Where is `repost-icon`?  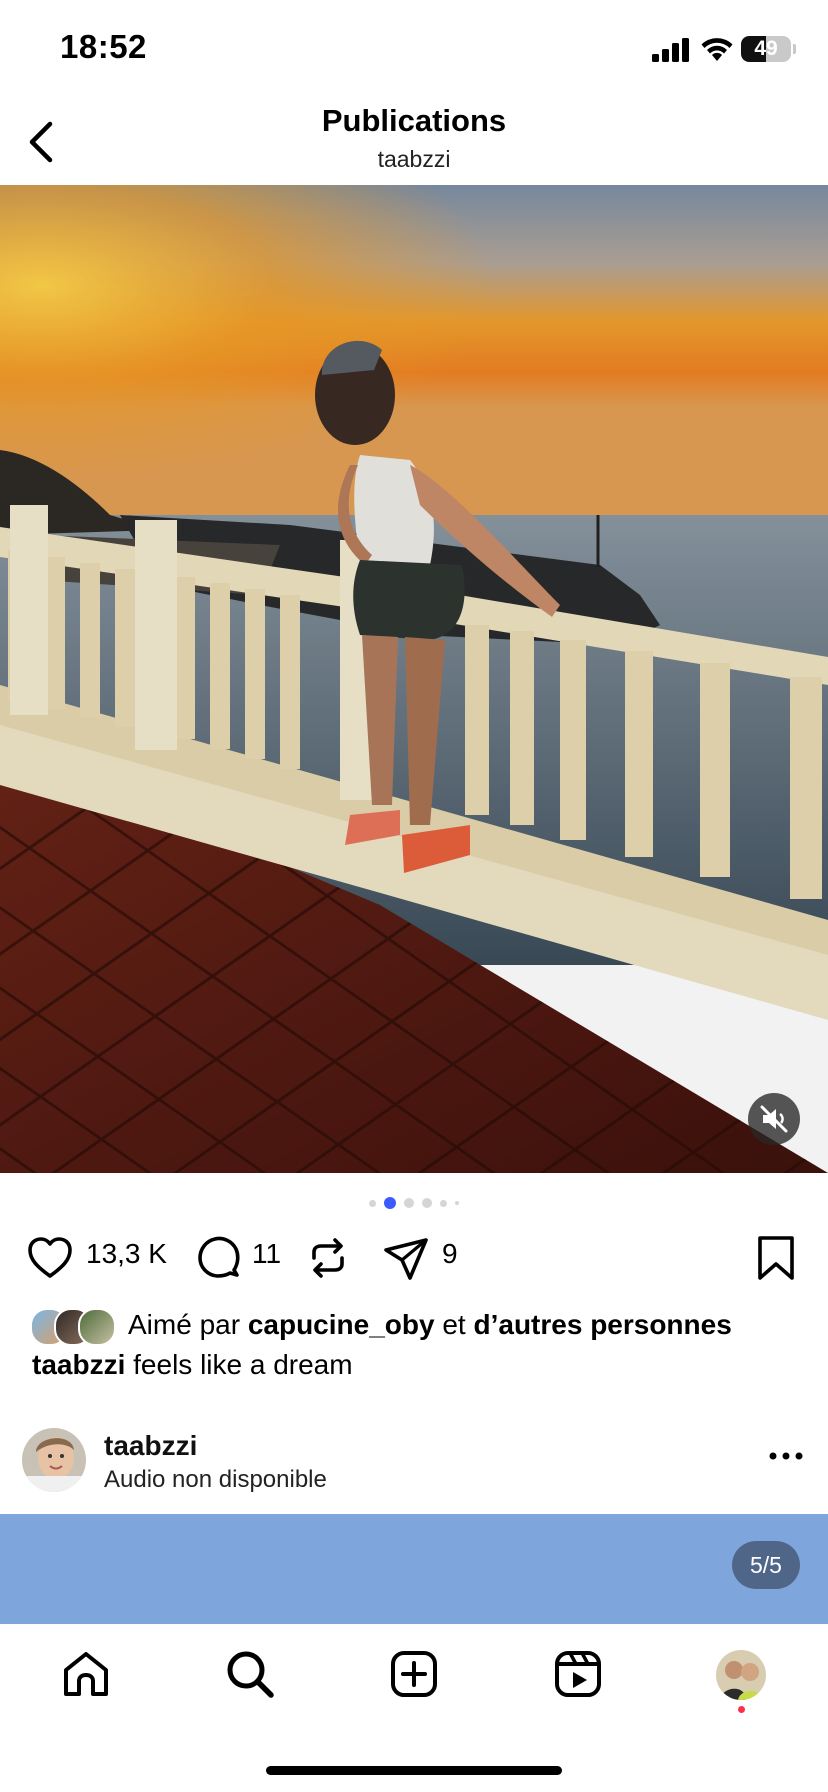 repost-icon is located at coordinates (328, 1258).